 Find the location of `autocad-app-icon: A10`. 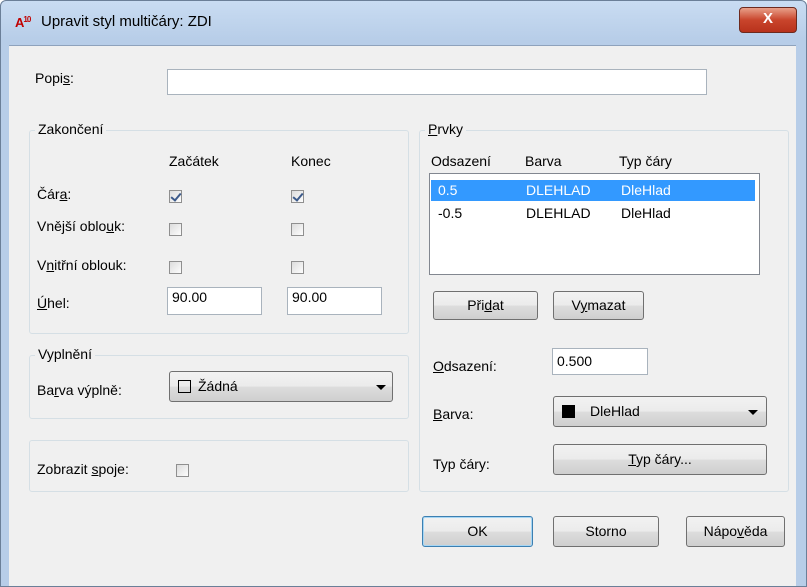

autocad-app-icon: A10 is located at coordinates (23, 22).